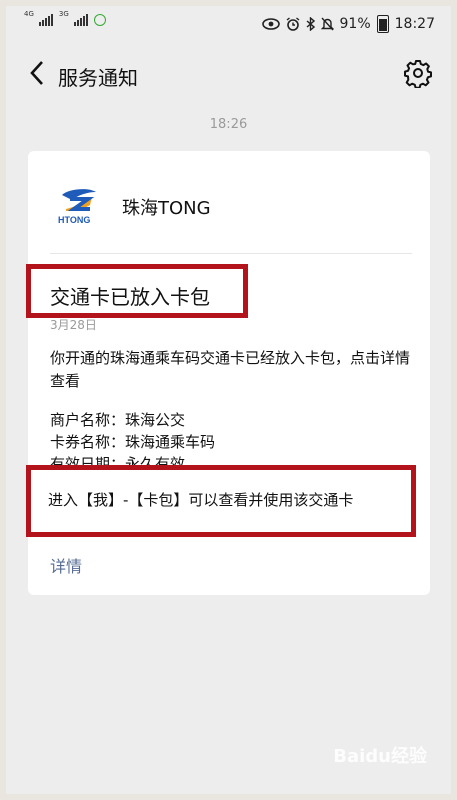 Image resolution: width=457 pixels, height=800 pixels. Describe the element at coordinates (63, 14) in the screenshot. I see `network-type-2: 3G` at that location.